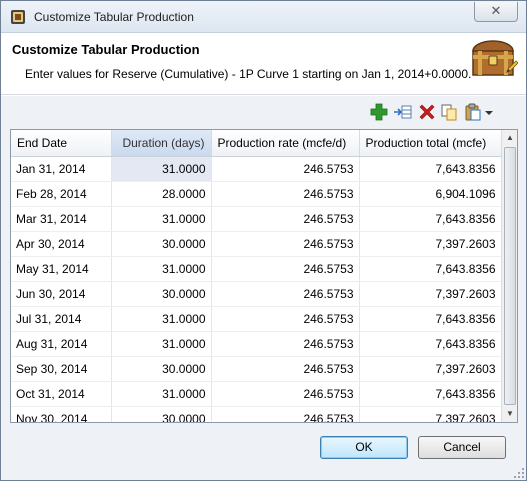  I want to click on cell-end-date: Nov 30, 2014, so click(61, 414).